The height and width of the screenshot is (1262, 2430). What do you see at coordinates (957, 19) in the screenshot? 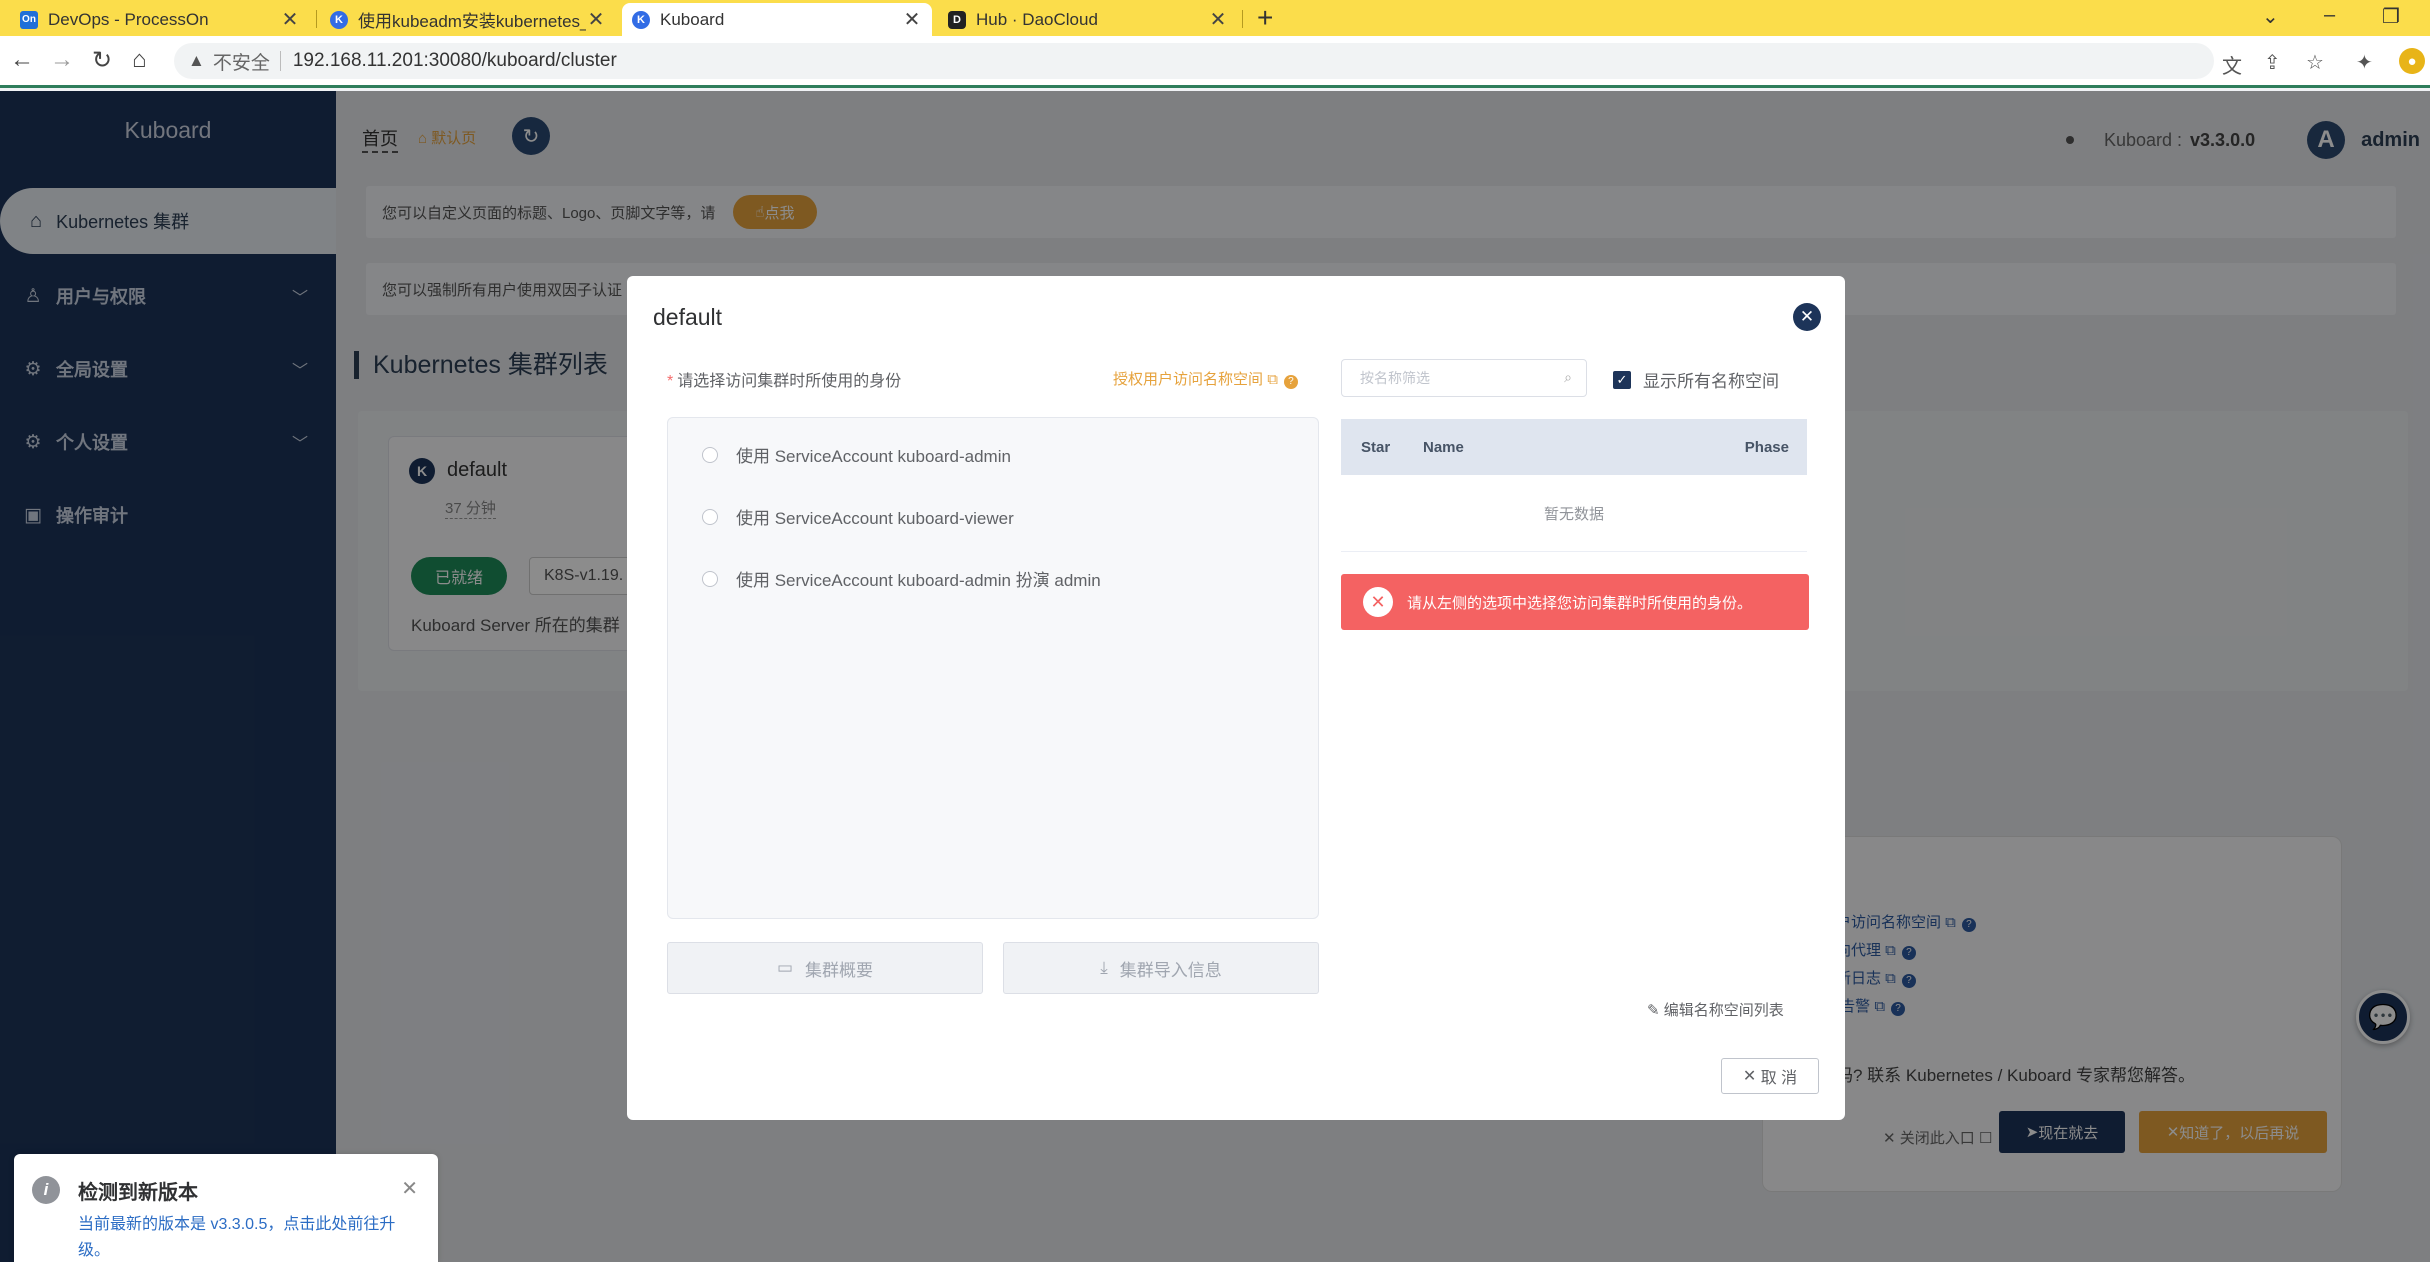
I see `daocloud-favicon-icon: D` at bounding box center [957, 19].